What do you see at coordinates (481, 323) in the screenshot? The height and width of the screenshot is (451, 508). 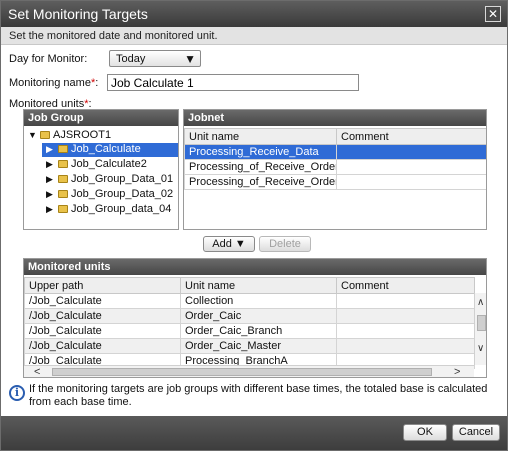 I see `vertical-scroll-thumb` at bounding box center [481, 323].